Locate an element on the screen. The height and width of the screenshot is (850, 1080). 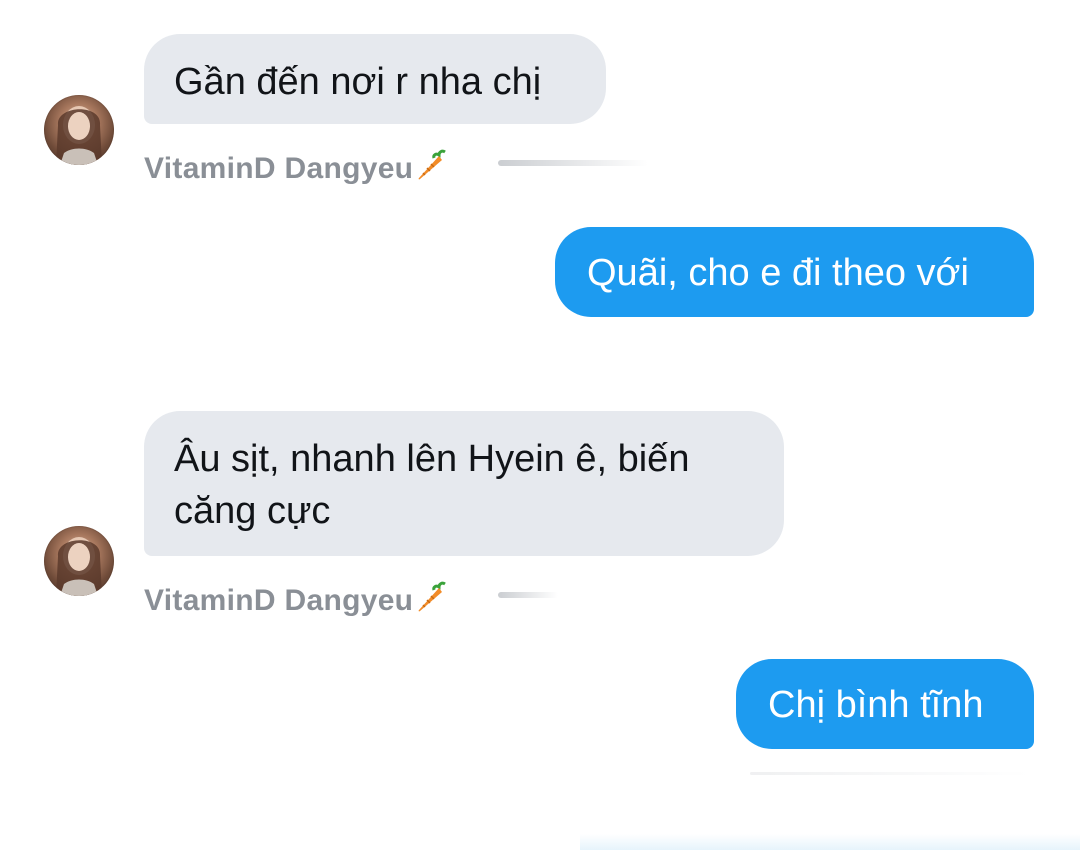
message-bubble-incoming: Gần đến nơi r nha chị is located at coordinates (375, 79).